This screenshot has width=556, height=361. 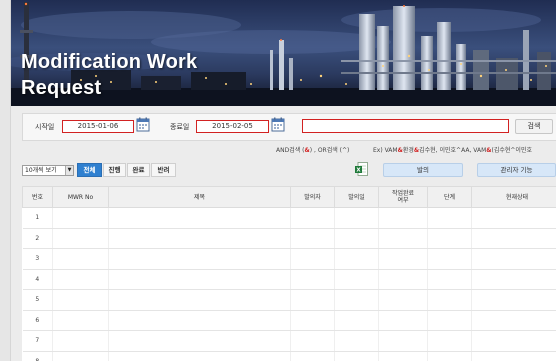 I want to click on page-title-line2: Request, so click(x=61, y=88).